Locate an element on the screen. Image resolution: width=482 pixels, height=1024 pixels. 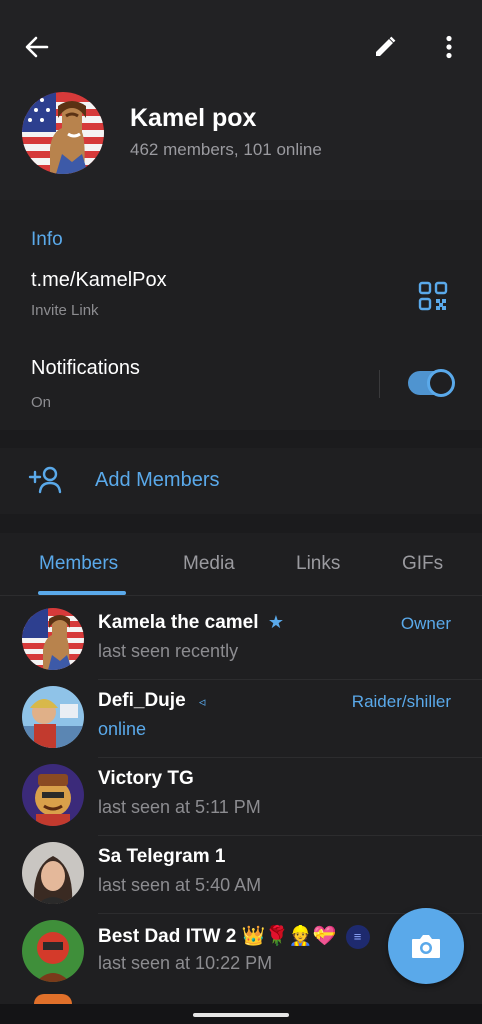
star-icon: ★ is located at coordinates (275, 622).